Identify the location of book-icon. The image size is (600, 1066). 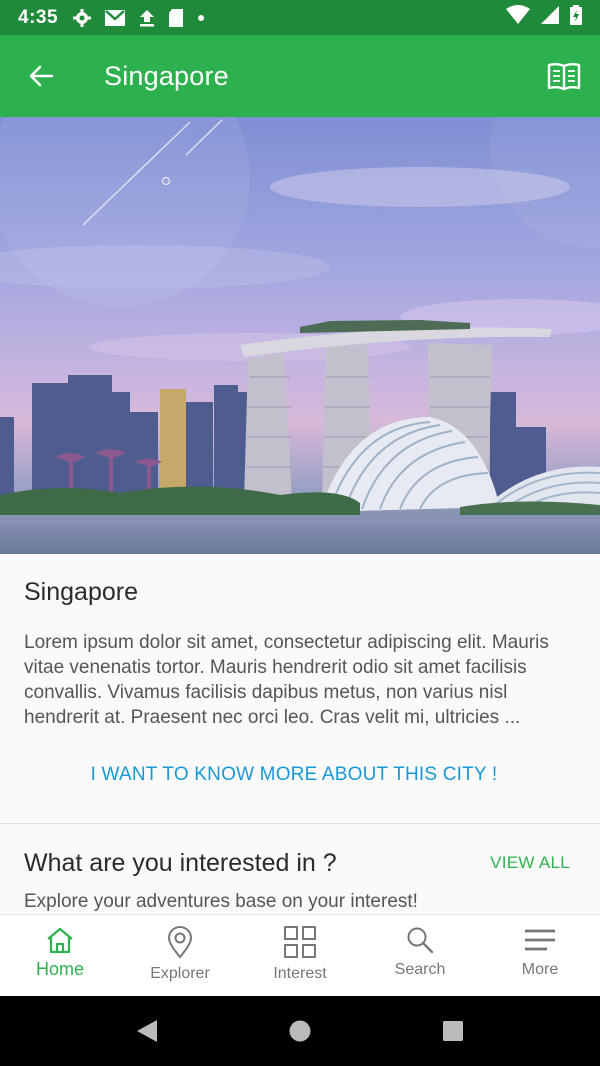
(564, 77).